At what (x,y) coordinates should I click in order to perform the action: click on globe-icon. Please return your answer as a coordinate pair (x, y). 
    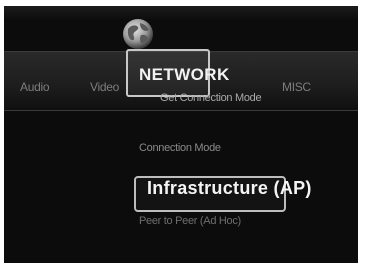
    Looking at the image, I should click on (138, 34).